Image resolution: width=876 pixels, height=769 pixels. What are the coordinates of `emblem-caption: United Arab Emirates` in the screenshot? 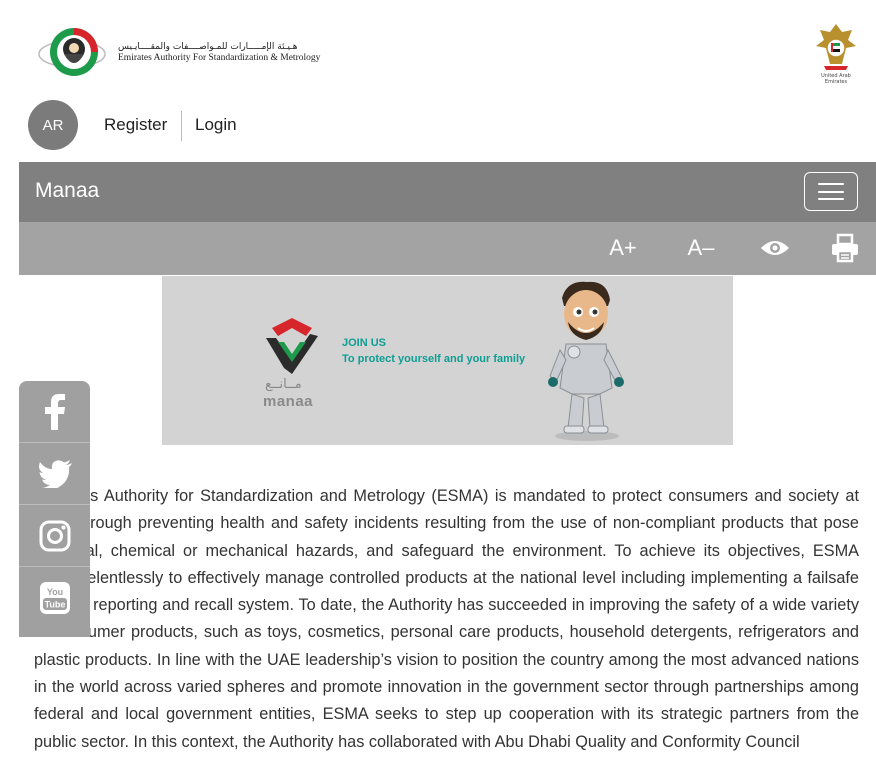 It's located at (836, 79).